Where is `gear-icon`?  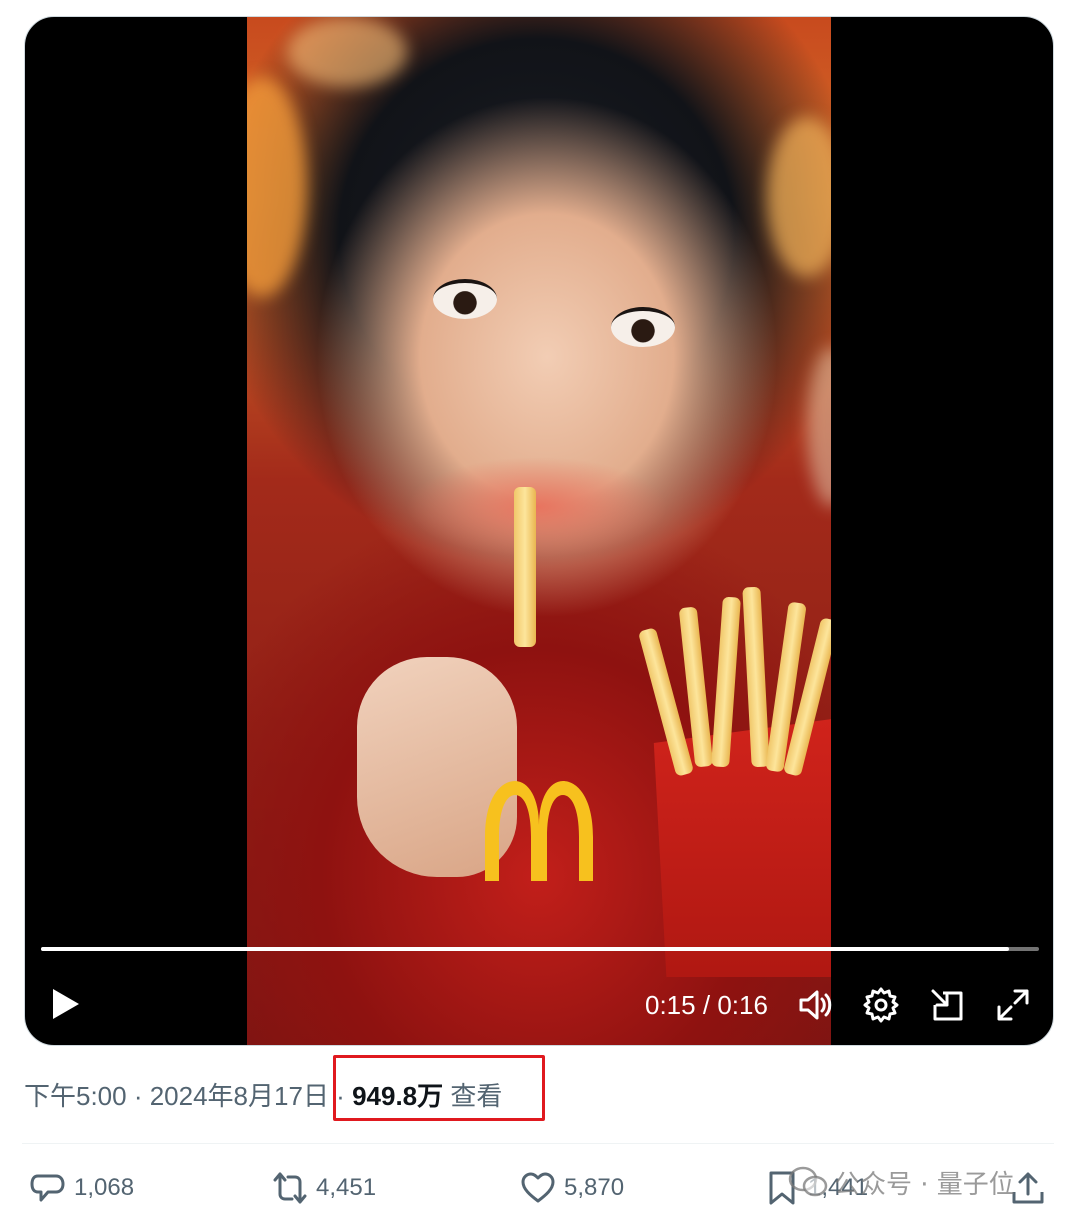
gear-icon is located at coordinates (881, 1005).